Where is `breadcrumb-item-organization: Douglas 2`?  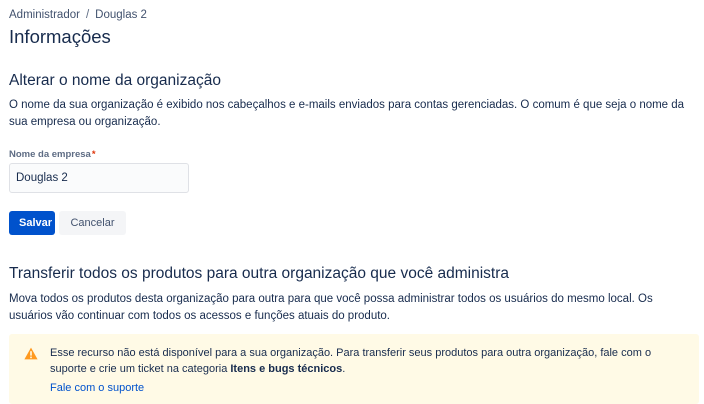
breadcrumb-item-organization: Douglas 2 is located at coordinates (121, 15).